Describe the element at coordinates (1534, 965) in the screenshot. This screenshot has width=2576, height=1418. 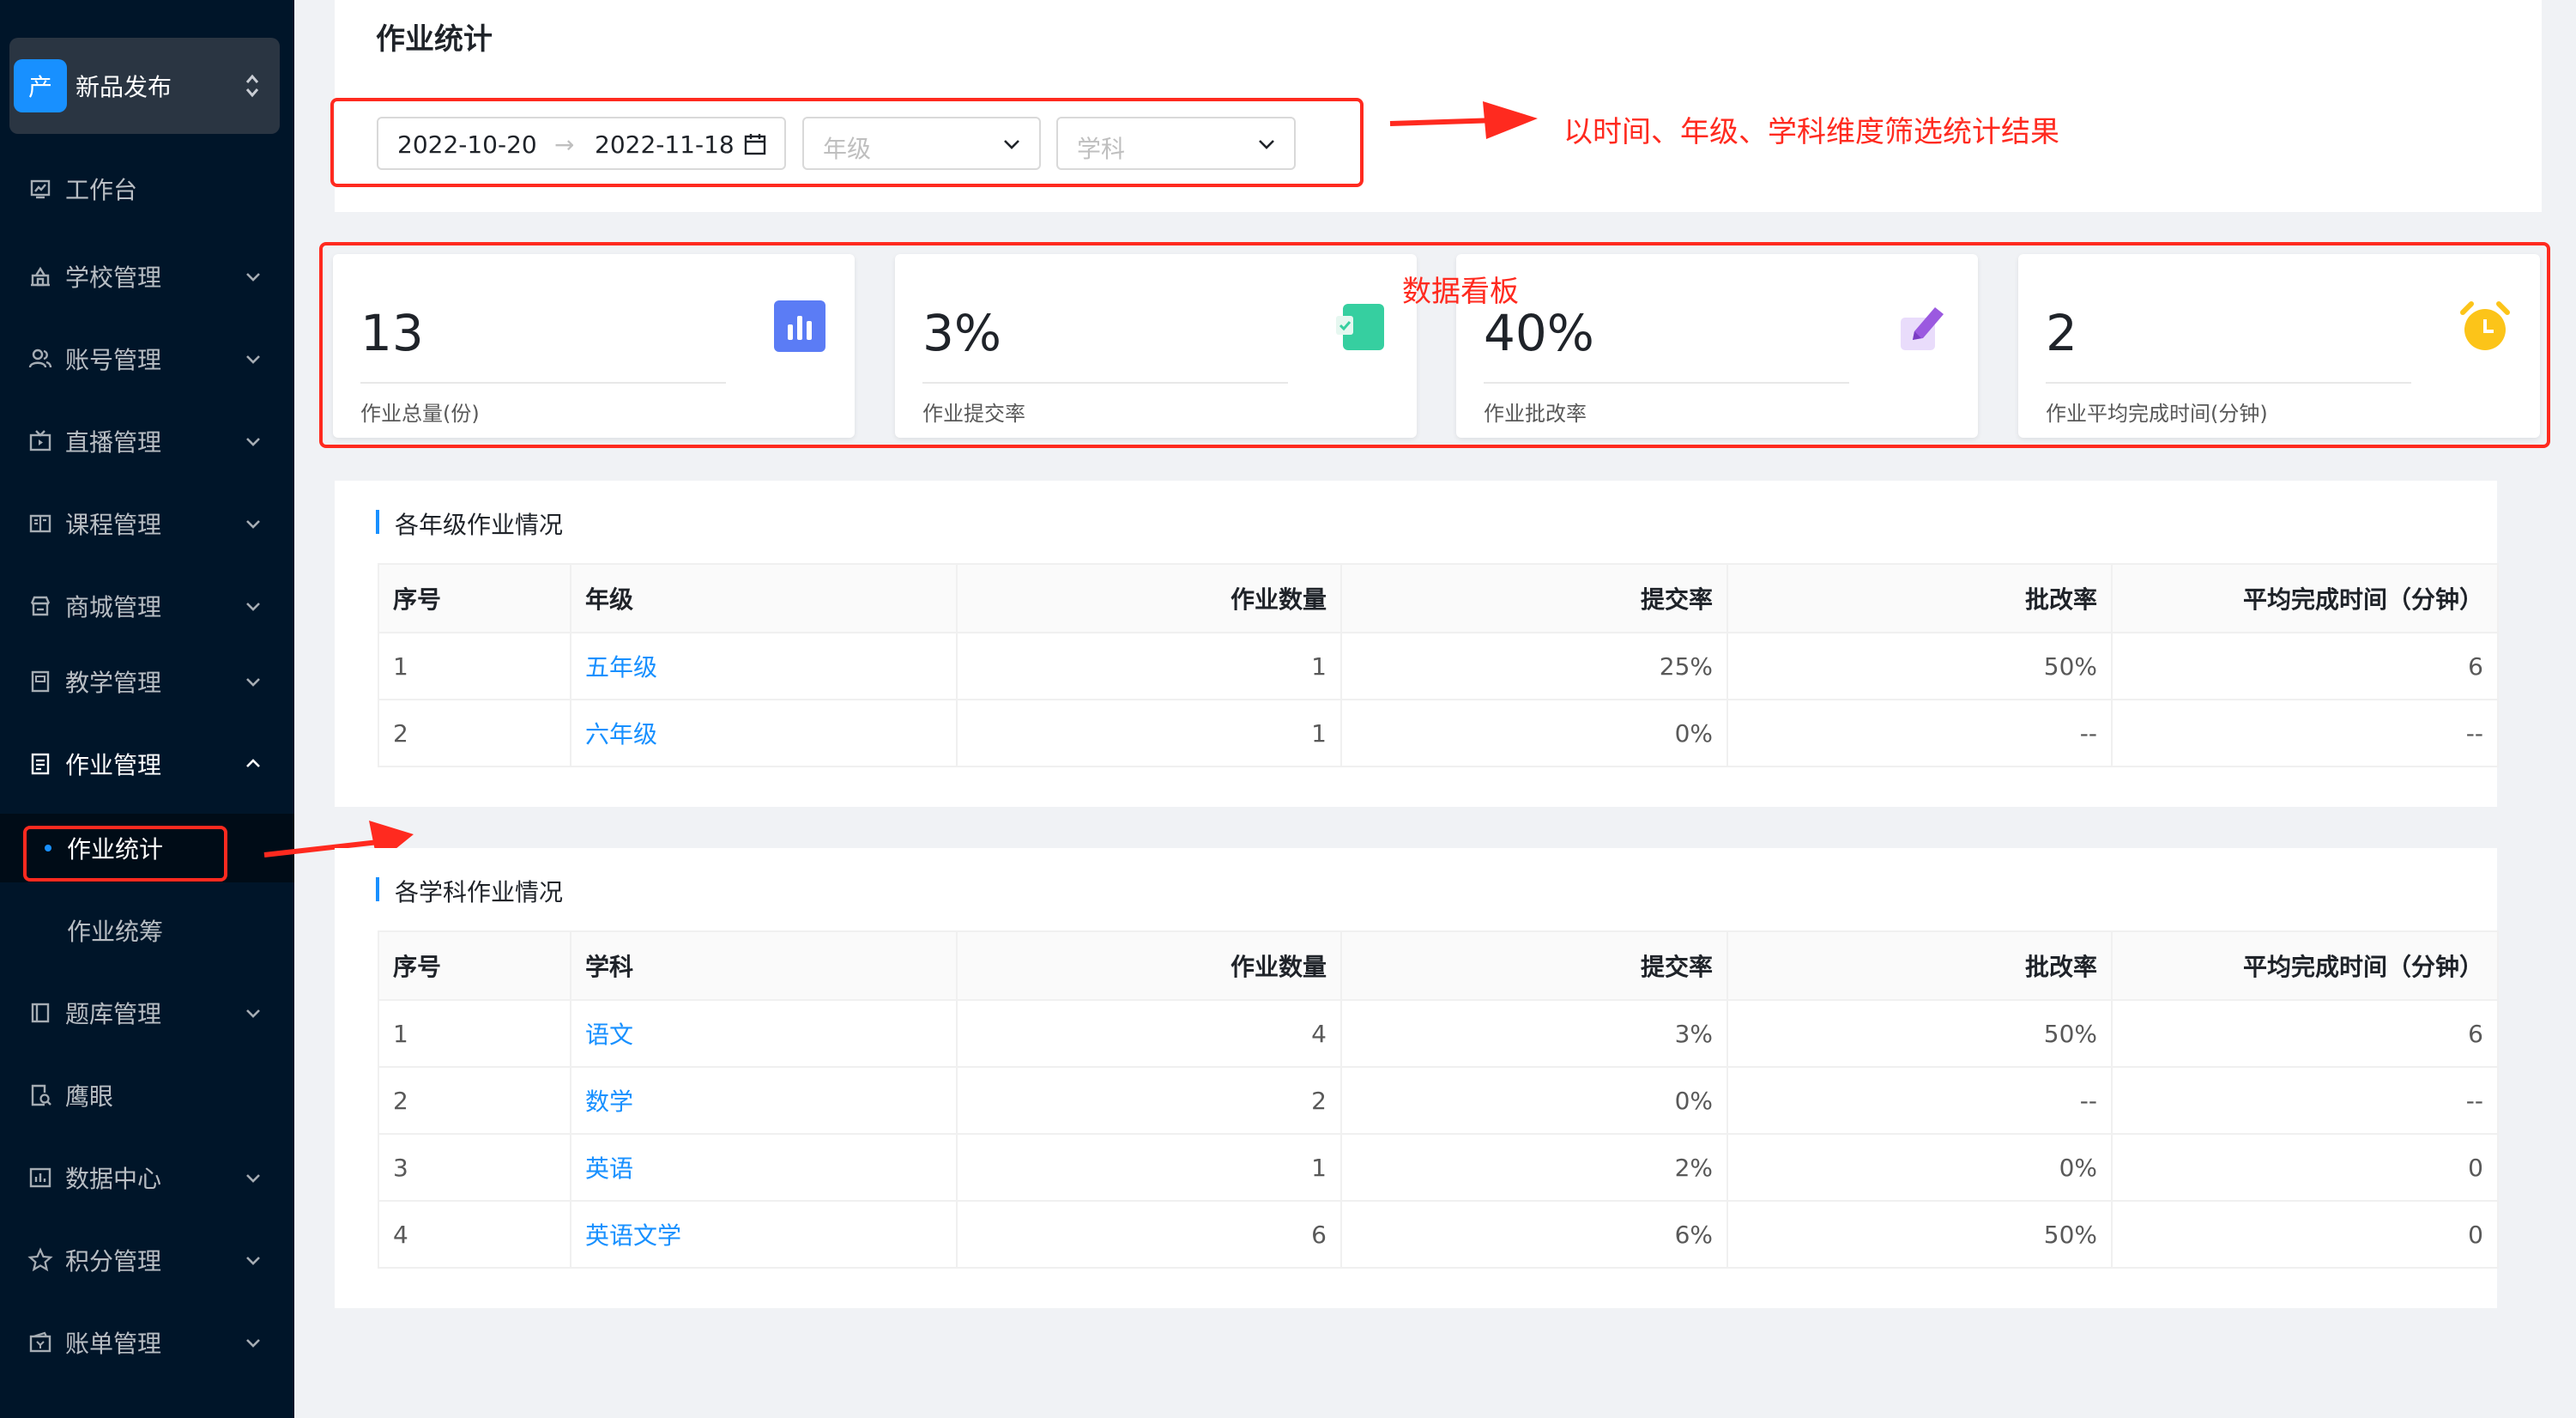
I see `column-header: 提交率` at that location.